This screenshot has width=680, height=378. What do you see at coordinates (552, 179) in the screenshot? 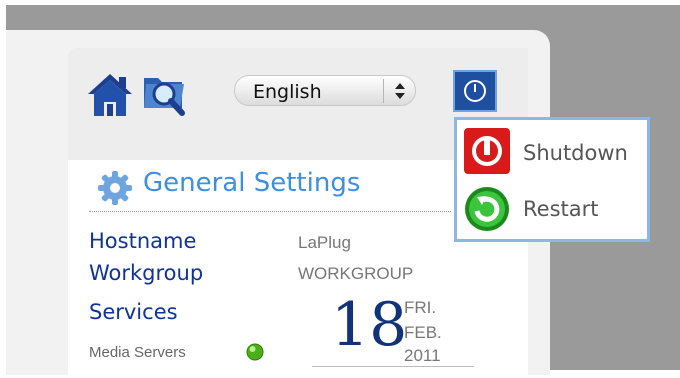
I see `power-menu: Shutdown Restart` at bounding box center [552, 179].